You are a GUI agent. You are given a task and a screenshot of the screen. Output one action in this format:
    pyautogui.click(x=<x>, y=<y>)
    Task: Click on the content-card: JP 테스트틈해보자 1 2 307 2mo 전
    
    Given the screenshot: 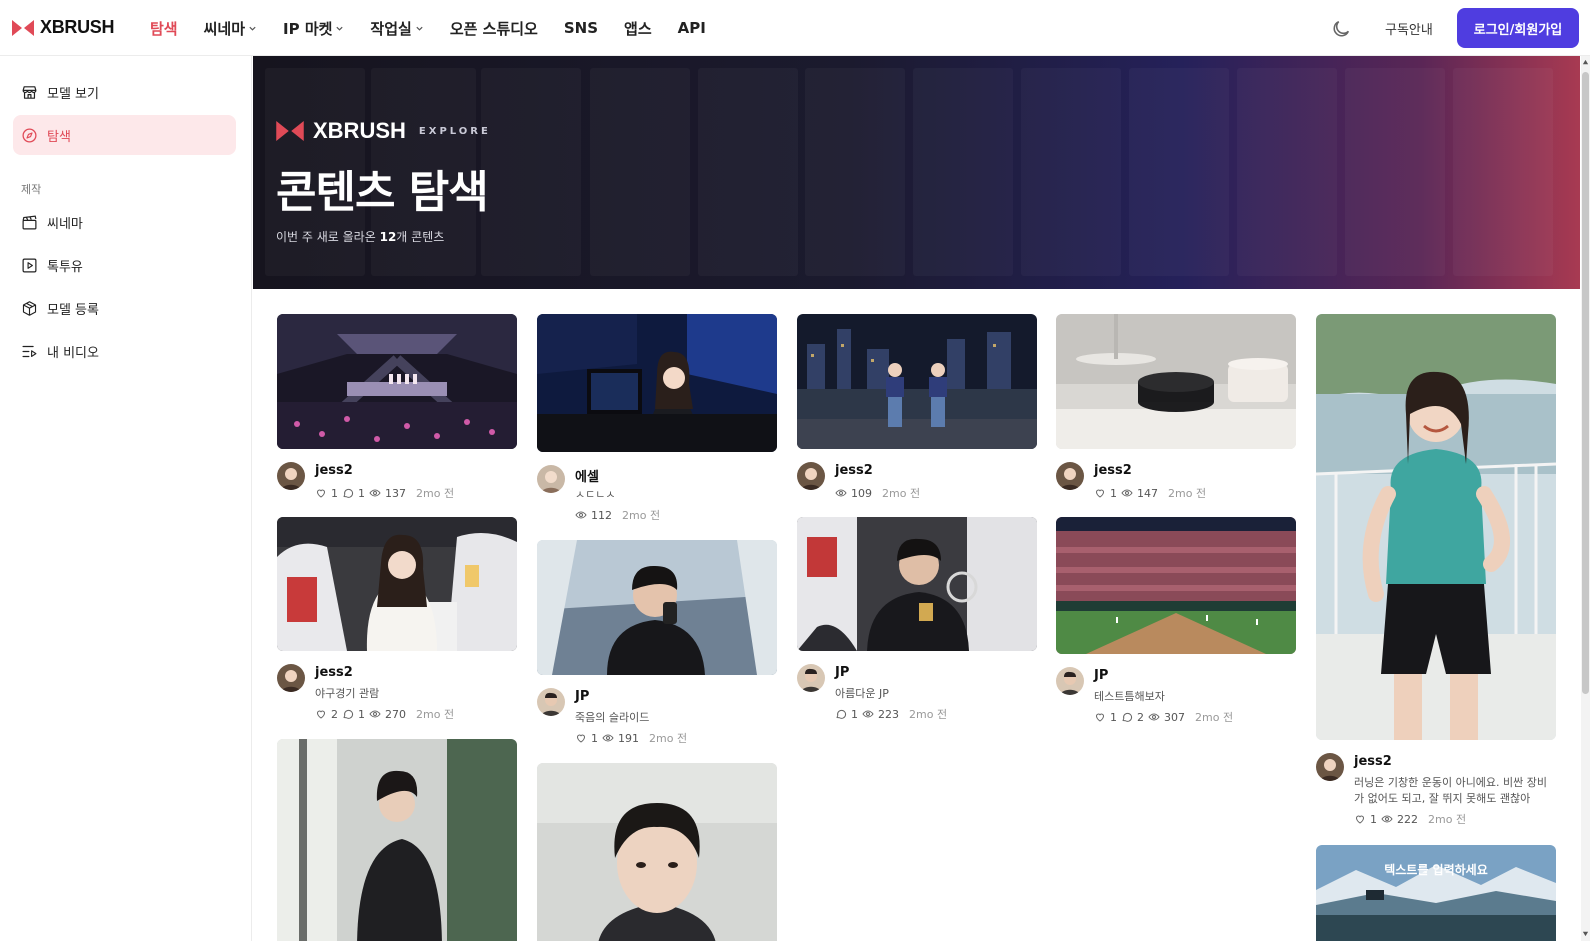 What is the action you would take?
    pyautogui.click(x=1176, y=621)
    